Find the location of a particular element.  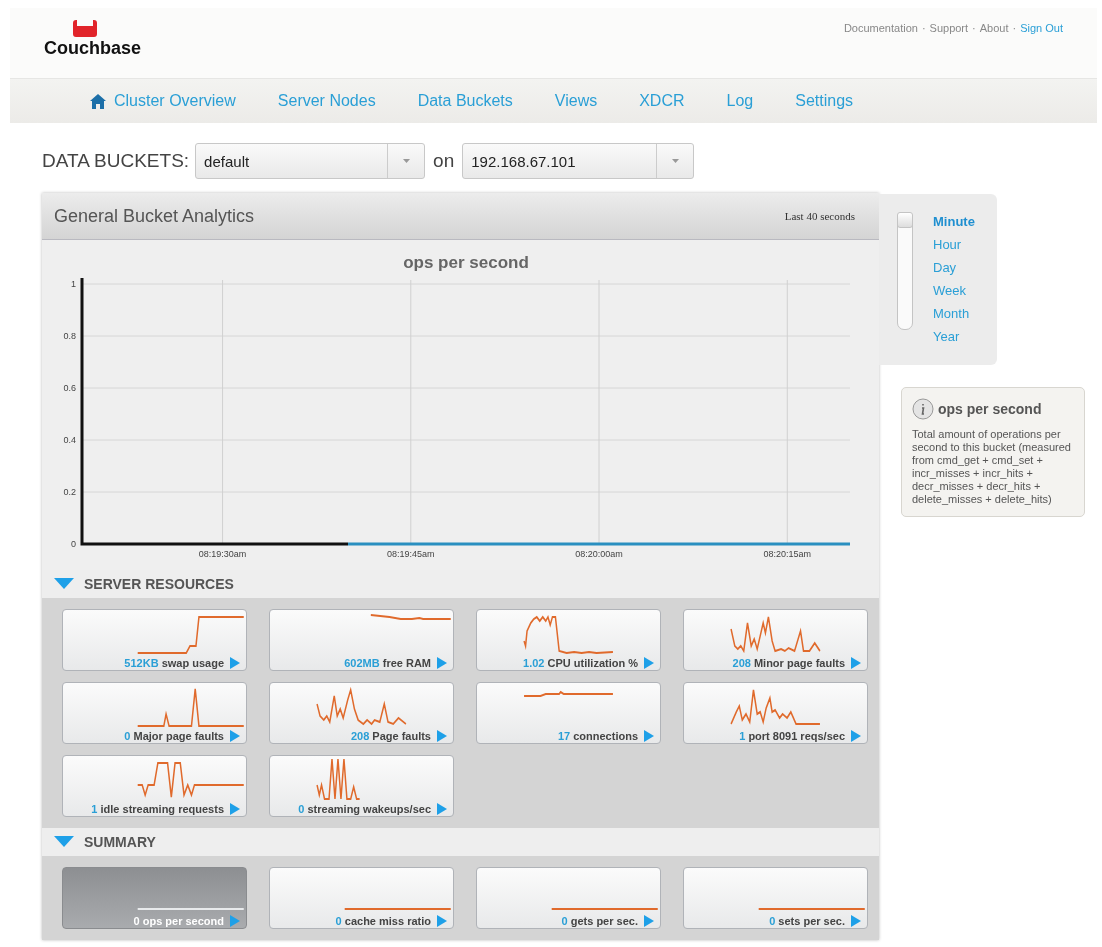

time-range-label: Last 40 seconds is located at coordinates (819, 216).